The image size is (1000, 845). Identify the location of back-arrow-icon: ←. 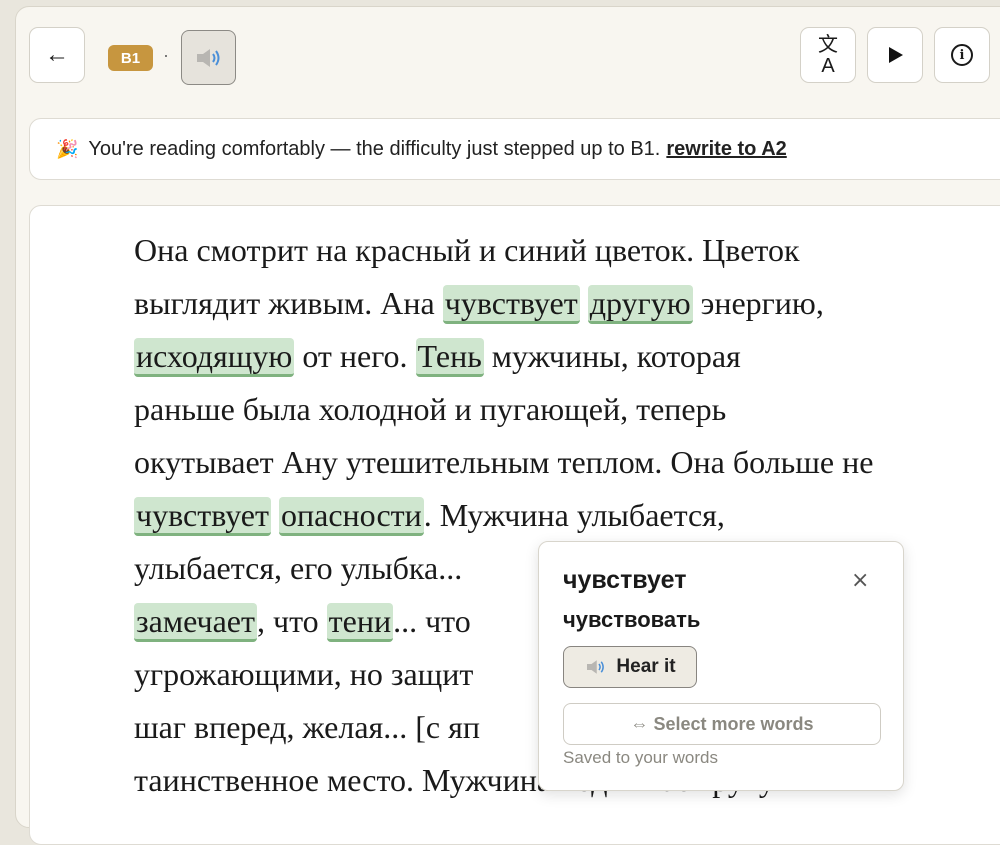
(57, 54).